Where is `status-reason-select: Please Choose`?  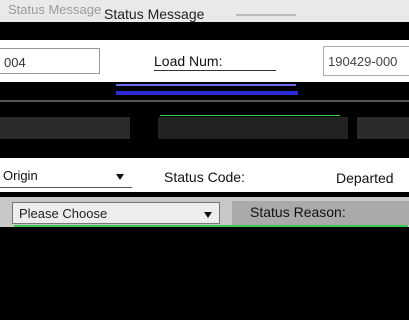
status-reason-select: Please Choose is located at coordinates (116, 213).